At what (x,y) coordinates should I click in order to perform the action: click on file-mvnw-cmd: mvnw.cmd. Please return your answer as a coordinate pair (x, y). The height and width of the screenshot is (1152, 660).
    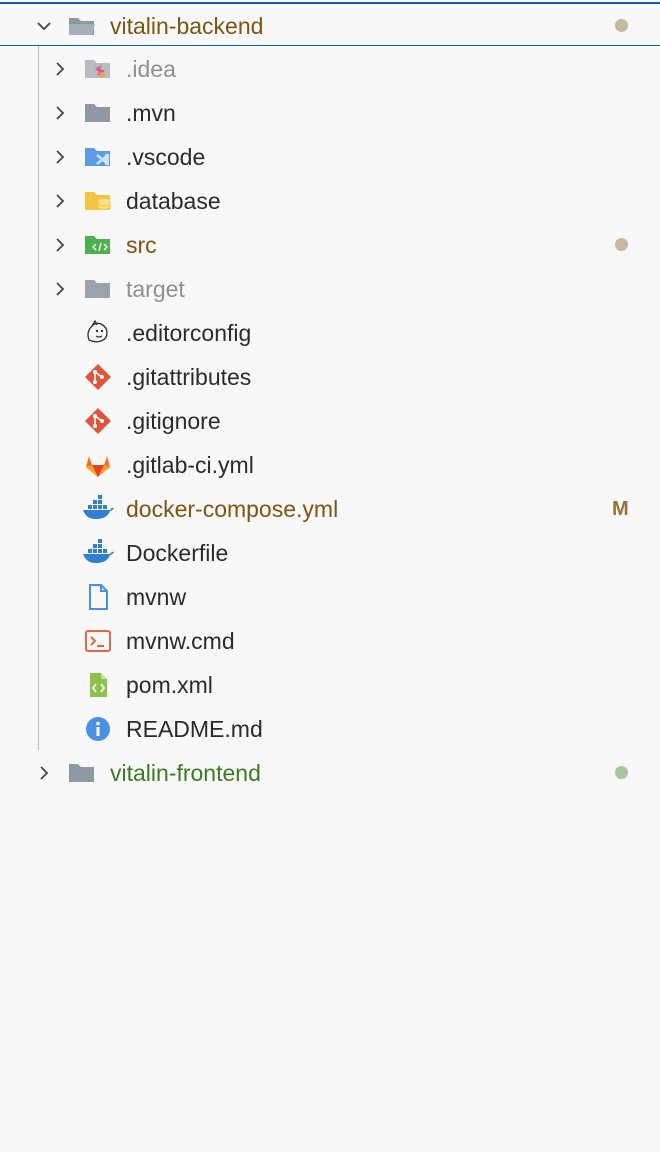
    Looking at the image, I should click on (330, 641).